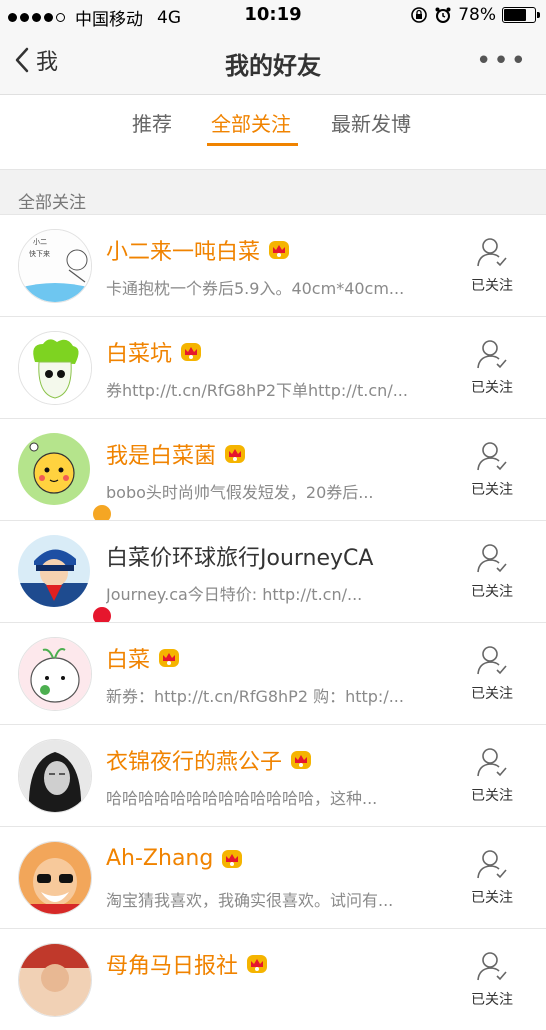 The width and height of the screenshot is (546, 1030). Describe the element at coordinates (371, 122) in the screenshot. I see `tab-latest-posts: 最新发博` at that location.